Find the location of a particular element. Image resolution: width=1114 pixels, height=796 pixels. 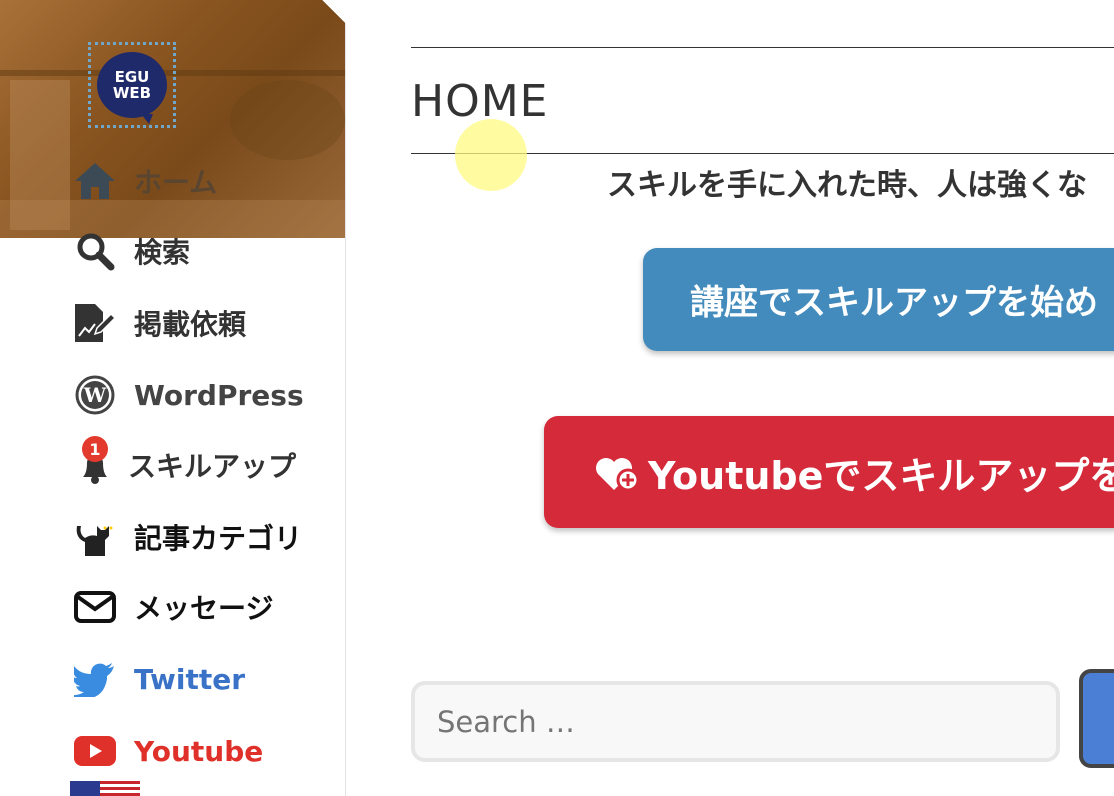

sidebar-item-skillup: 1 スキルアップ is located at coordinates (184, 462).